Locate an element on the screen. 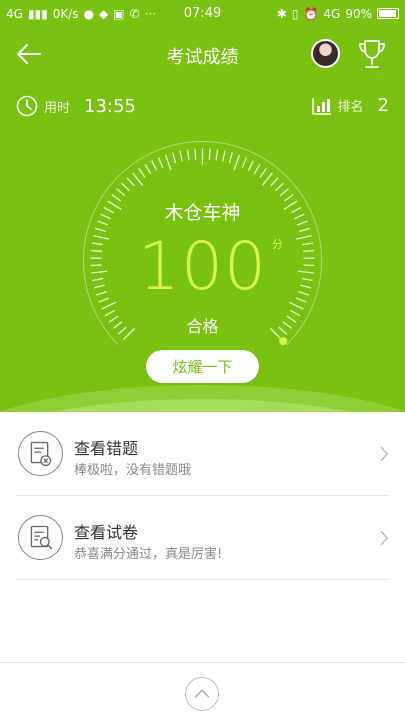 The width and height of the screenshot is (405, 720). clock-icon is located at coordinates (27, 106).